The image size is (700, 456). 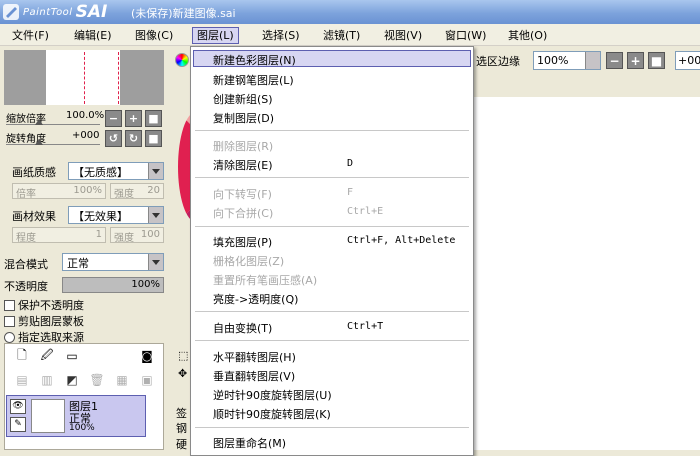 I want to click on rotate-right-button: ↻, so click(x=133, y=138).